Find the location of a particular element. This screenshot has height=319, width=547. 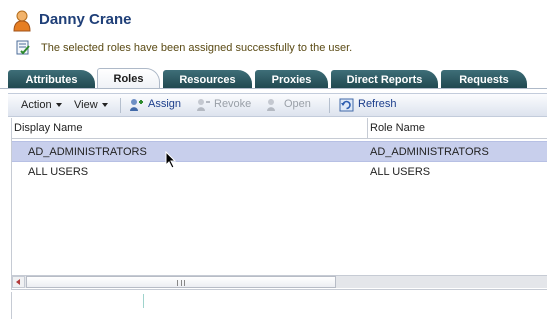

refresh-icon is located at coordinates (346, 105).